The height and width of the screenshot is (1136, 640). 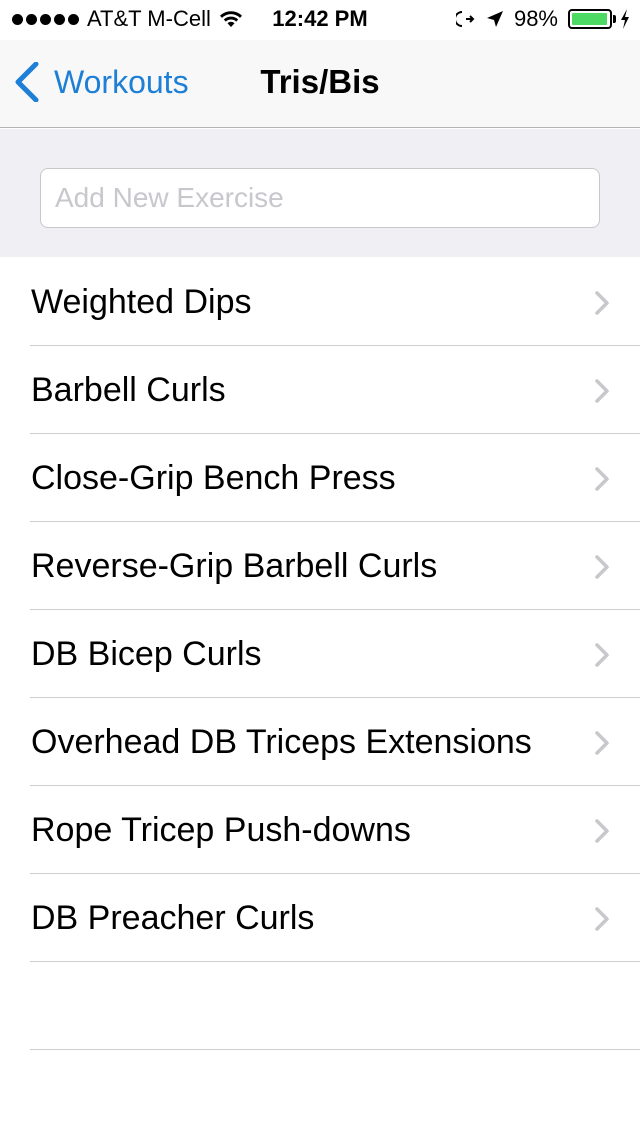 I want to click on empty-table-row, so click(x=320, y=1006).